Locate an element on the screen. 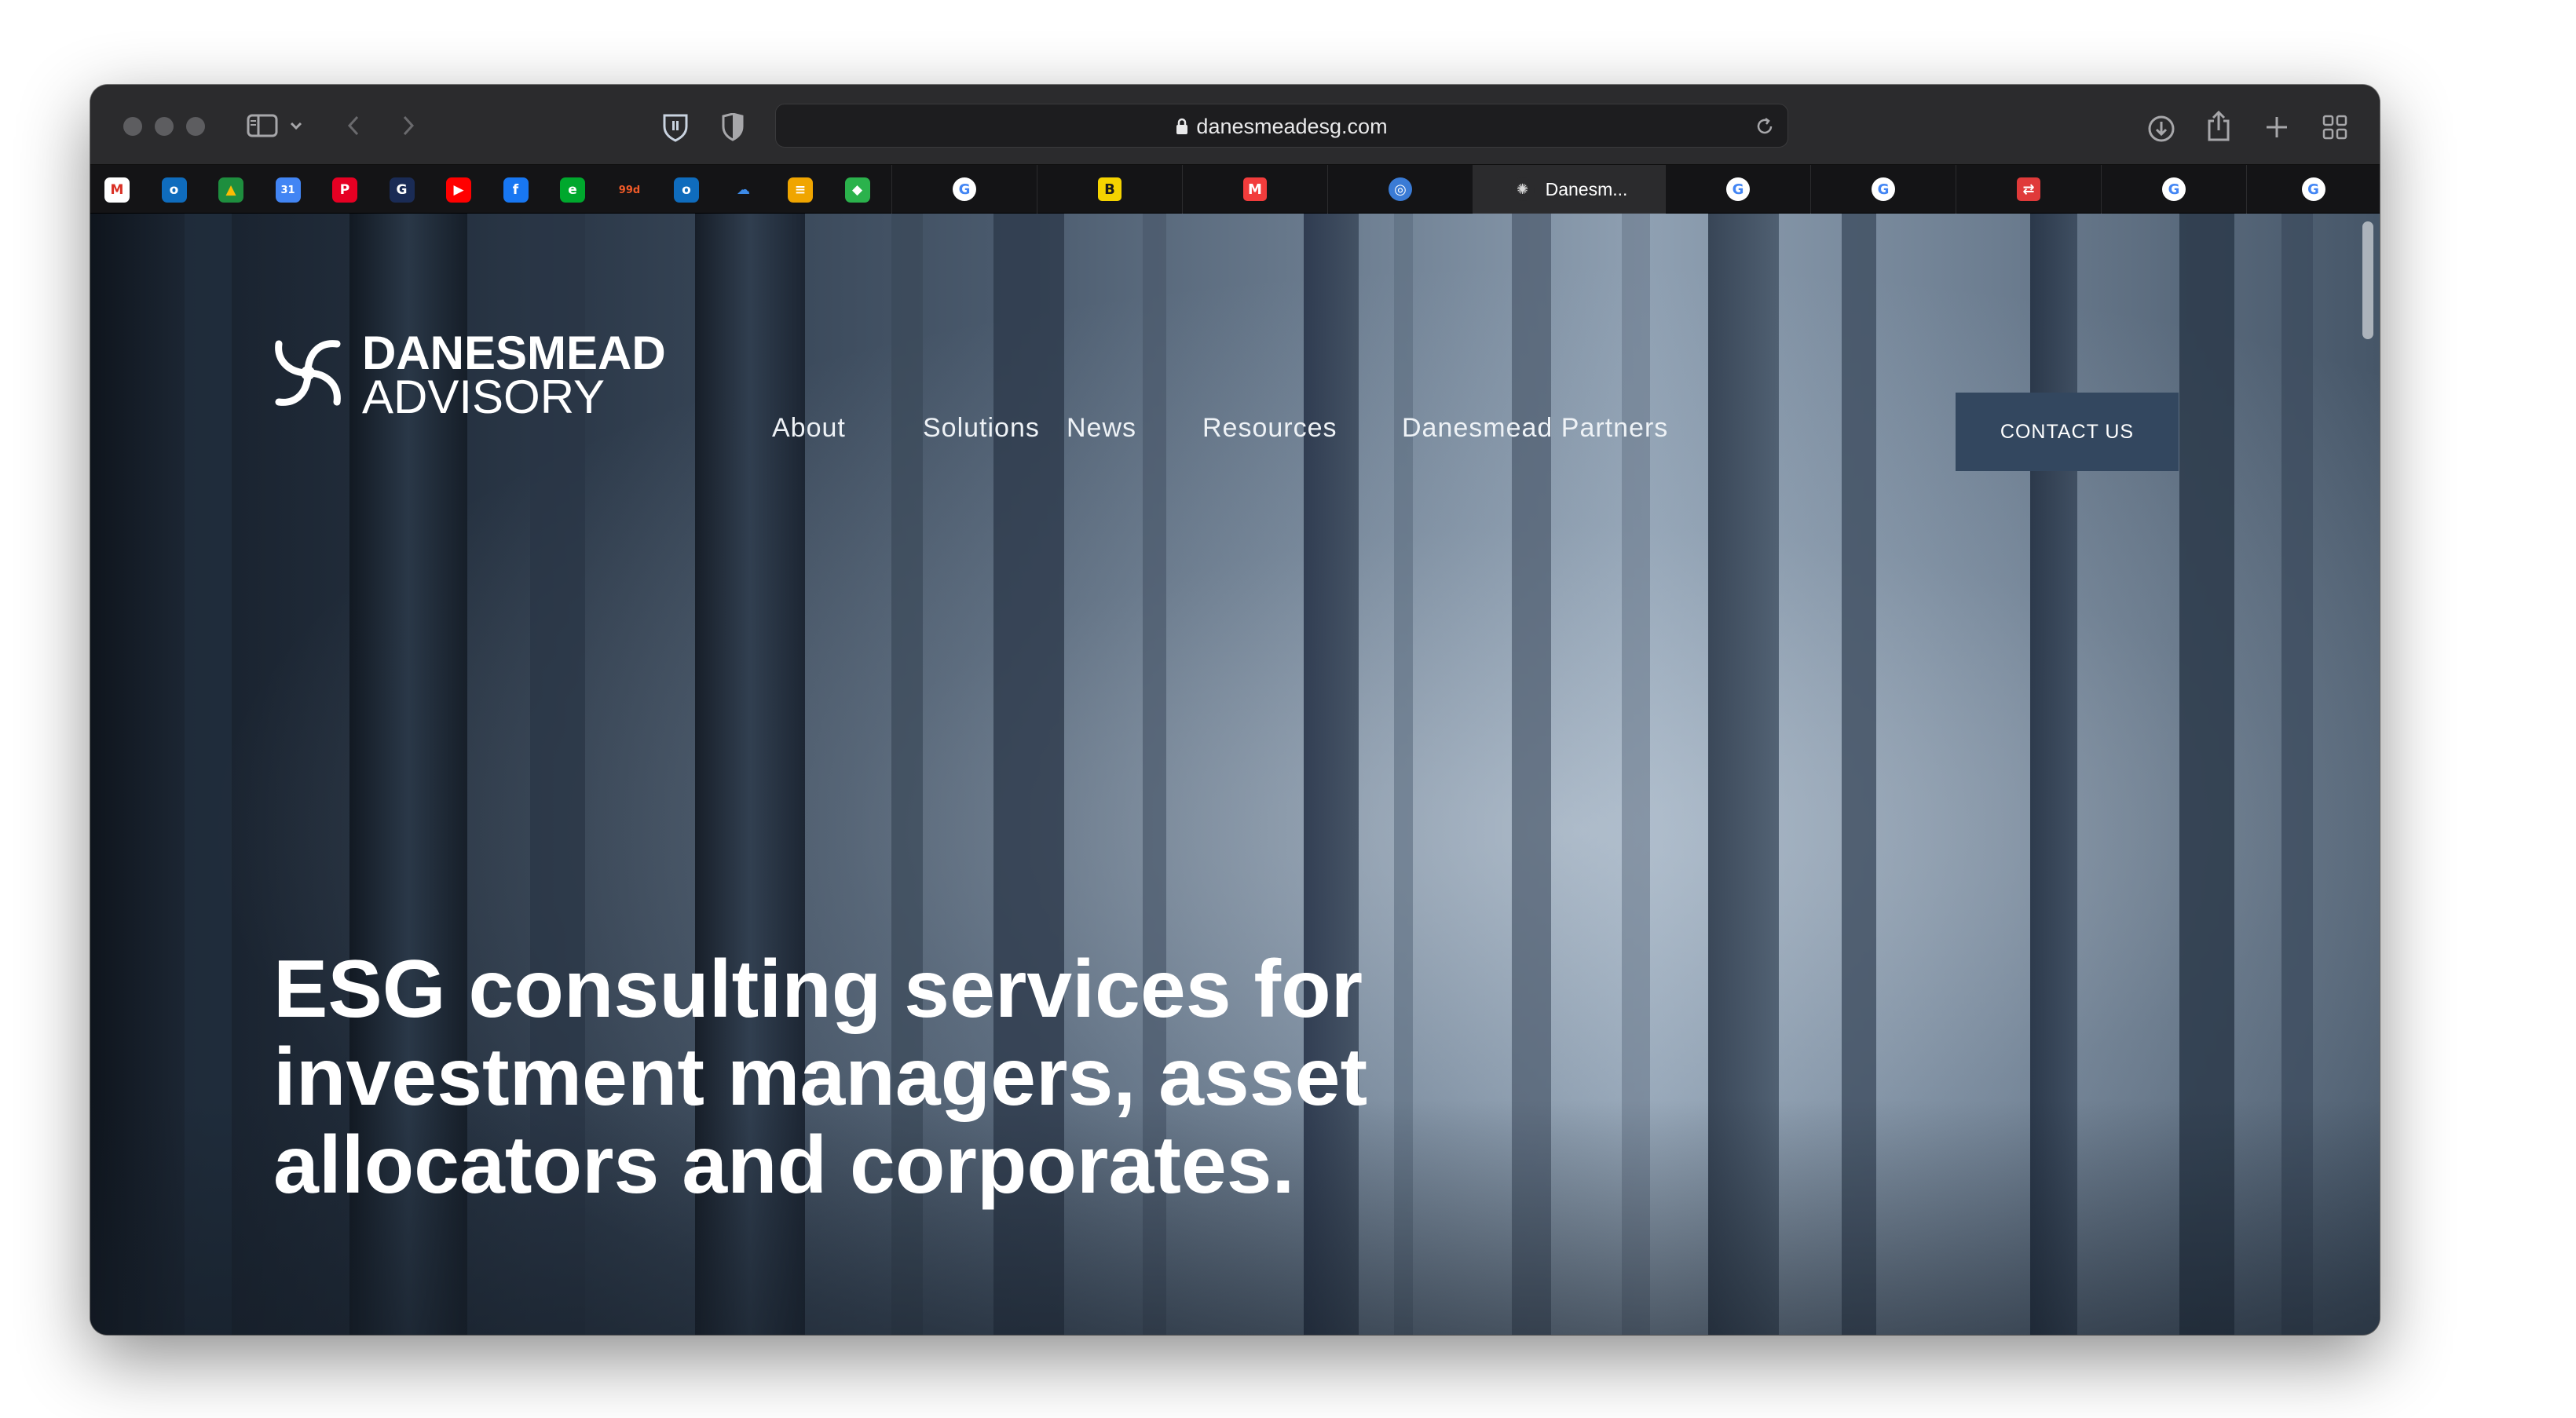  tab: ◎ is located at coordinates (1400, 189).